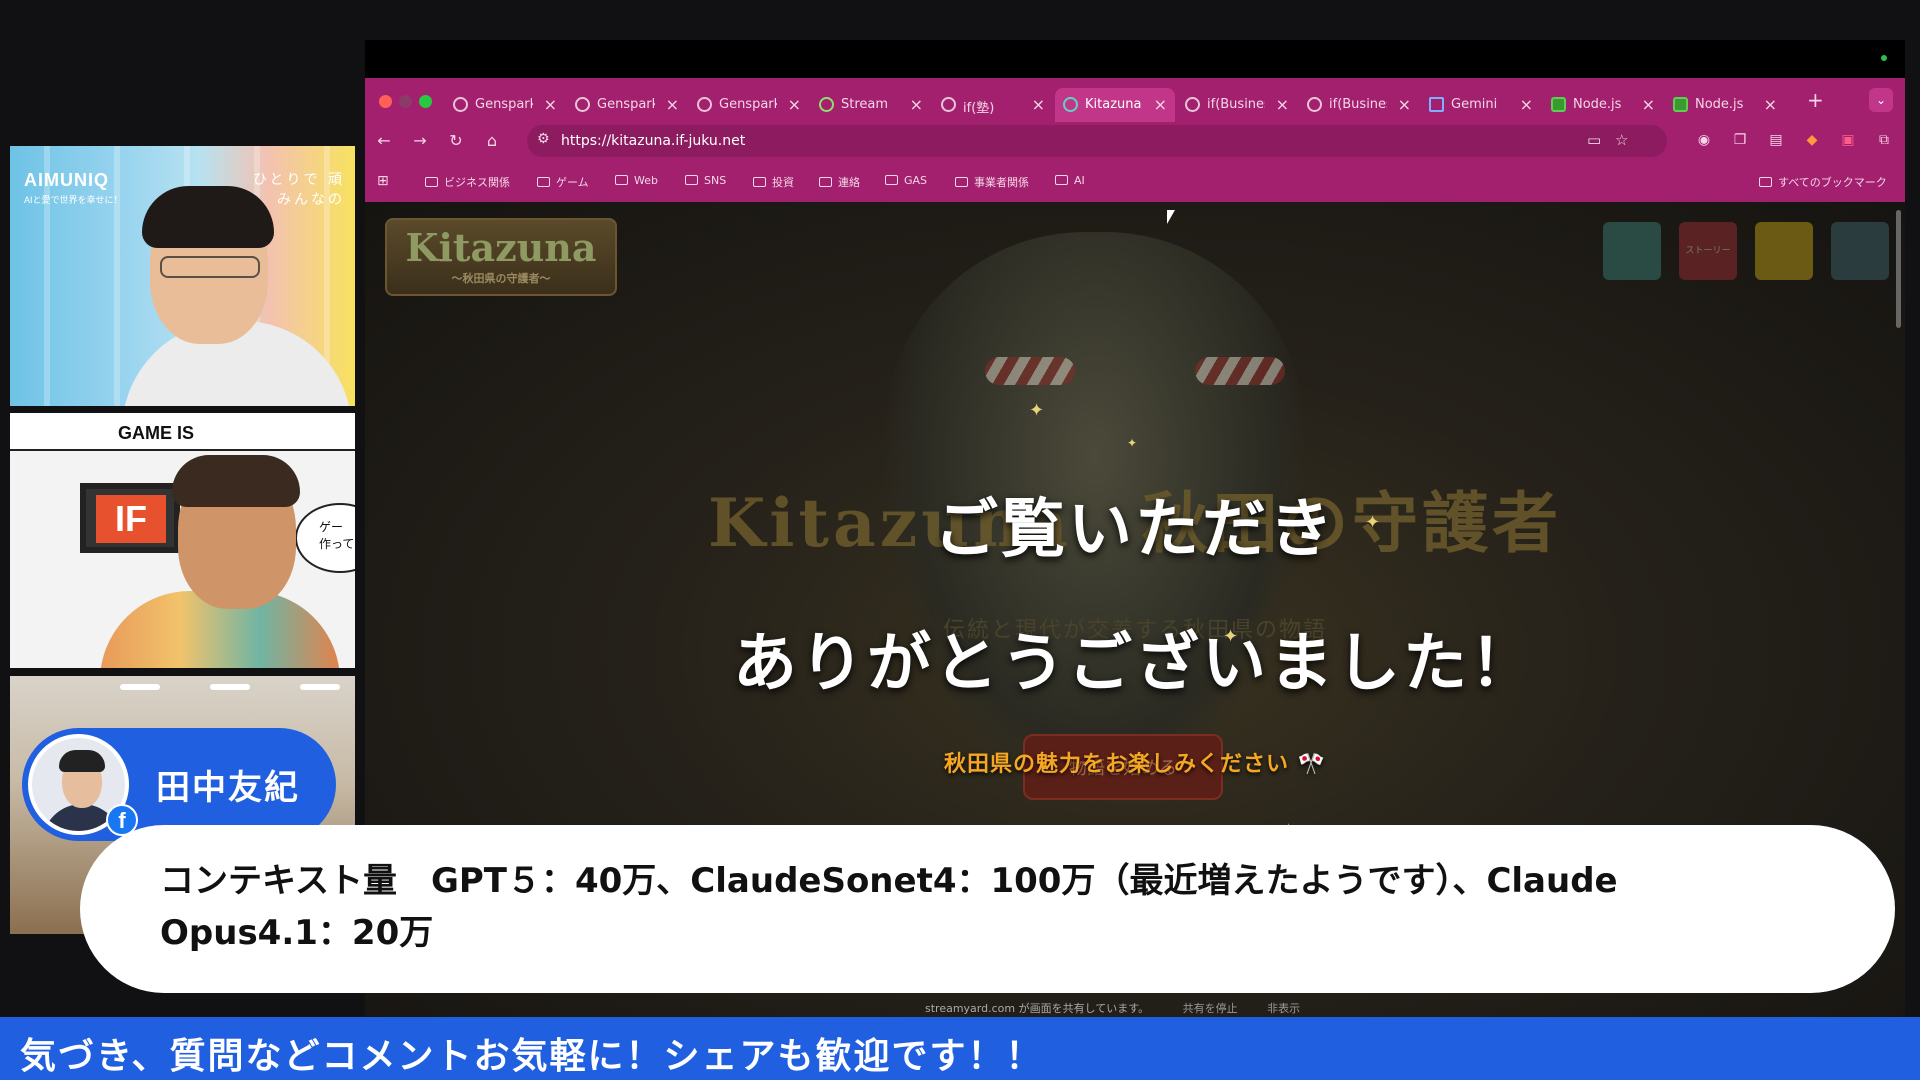 The width and height of the screenshot is (1920, 1080). What do you see at coordinates (1848, 140) in the screenshot?
I see `recorder-extension-icon: ▣` at bounding box center [1848, 140].